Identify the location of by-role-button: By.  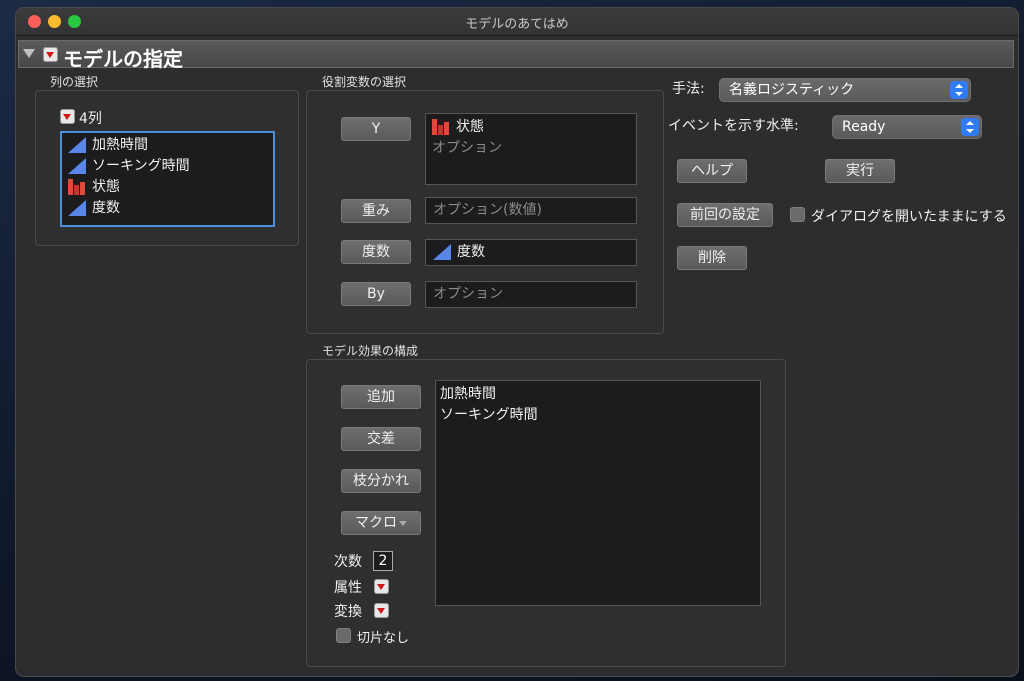
(376, 294).